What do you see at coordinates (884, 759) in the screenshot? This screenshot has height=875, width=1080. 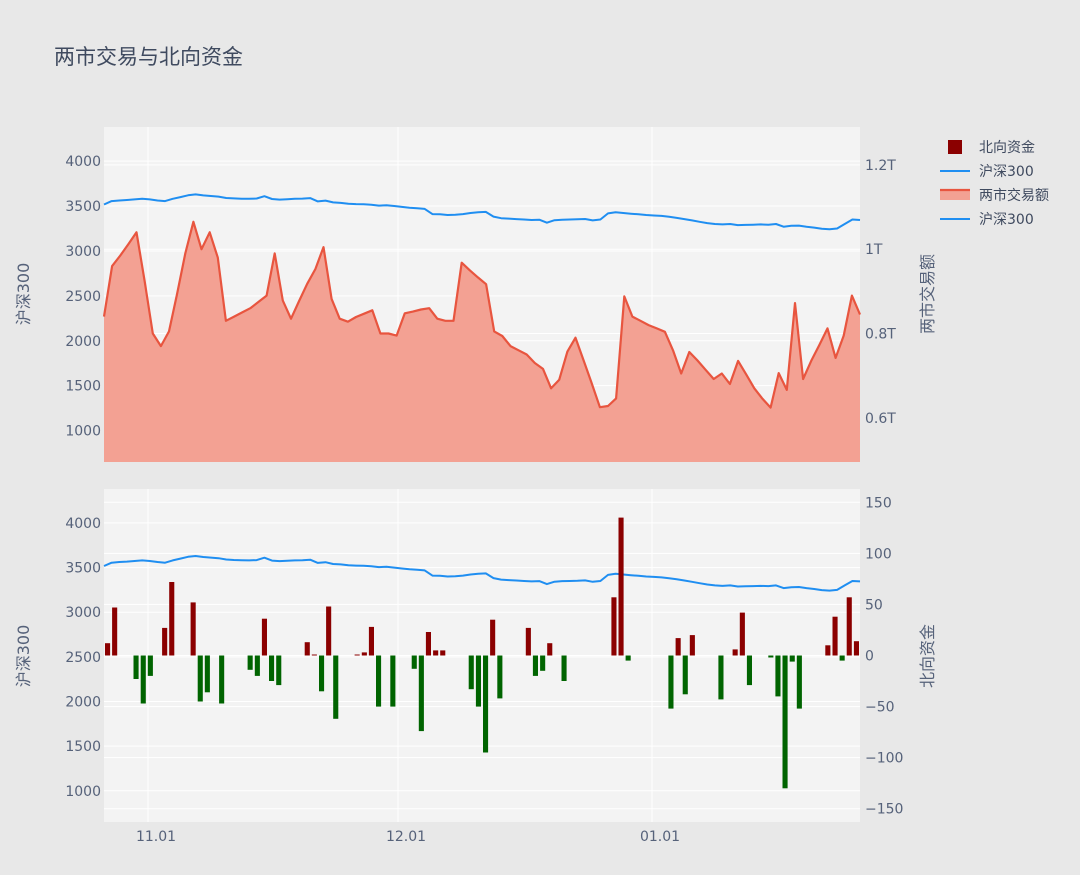 I see `y-right-tick-label: −100` at bounding box center [884, 759].